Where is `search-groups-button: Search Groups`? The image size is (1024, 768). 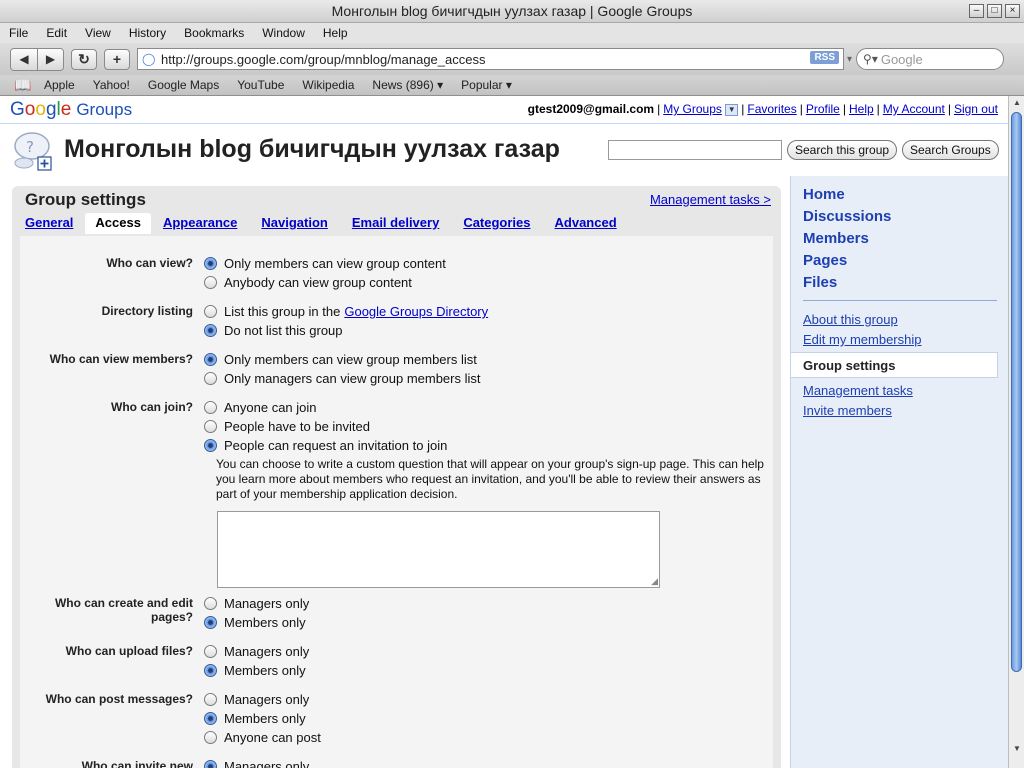 search-groups-button: Search Groups is located at coordinates (950, 150).